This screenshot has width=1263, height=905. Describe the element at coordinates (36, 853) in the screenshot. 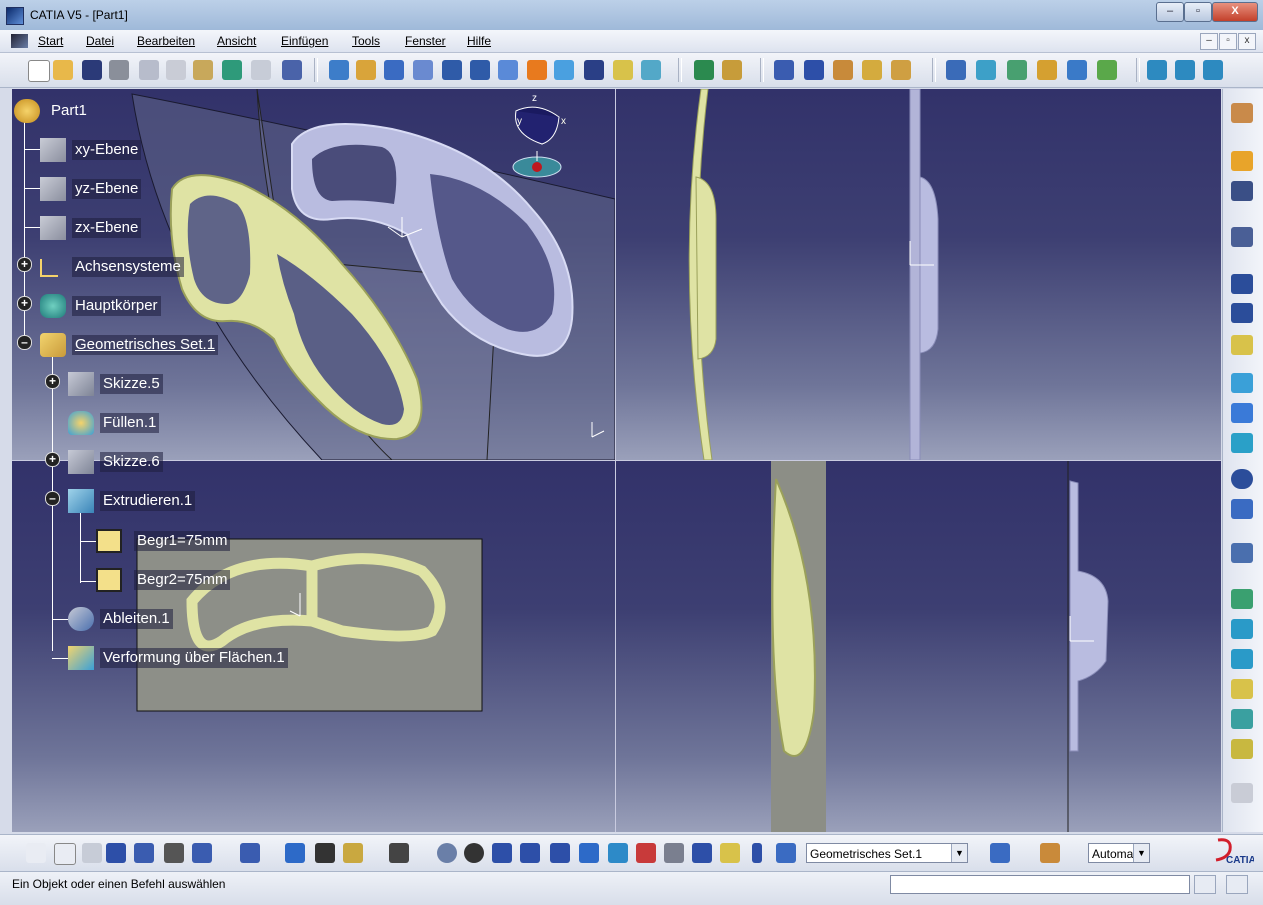

I see `formula-icon` at that location.